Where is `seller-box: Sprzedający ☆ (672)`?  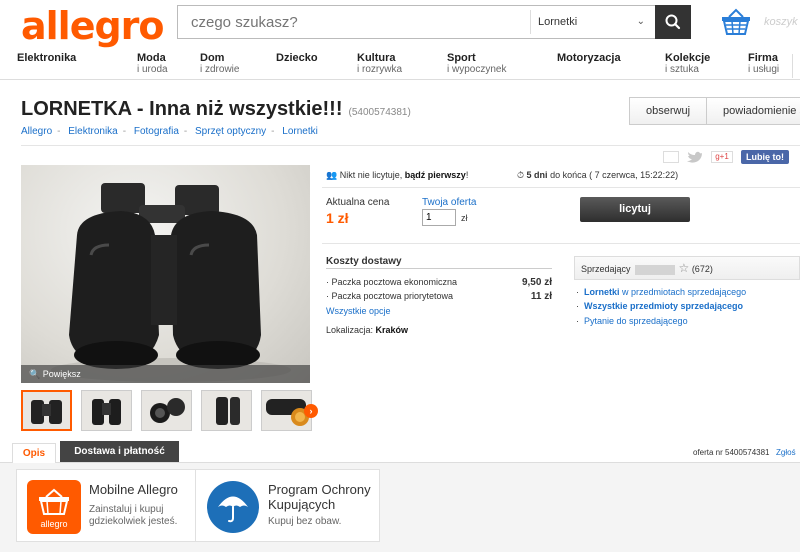 seller-box: Sprzedający ☆ (672) is located at coordinates (687, 268).